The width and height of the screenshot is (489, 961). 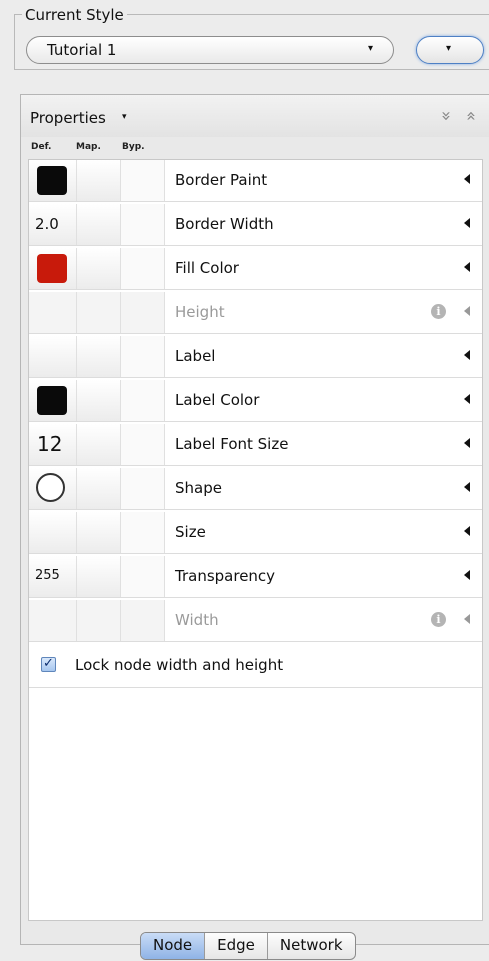 I want to click on default-cell: 12, so click(x=53, y=444).